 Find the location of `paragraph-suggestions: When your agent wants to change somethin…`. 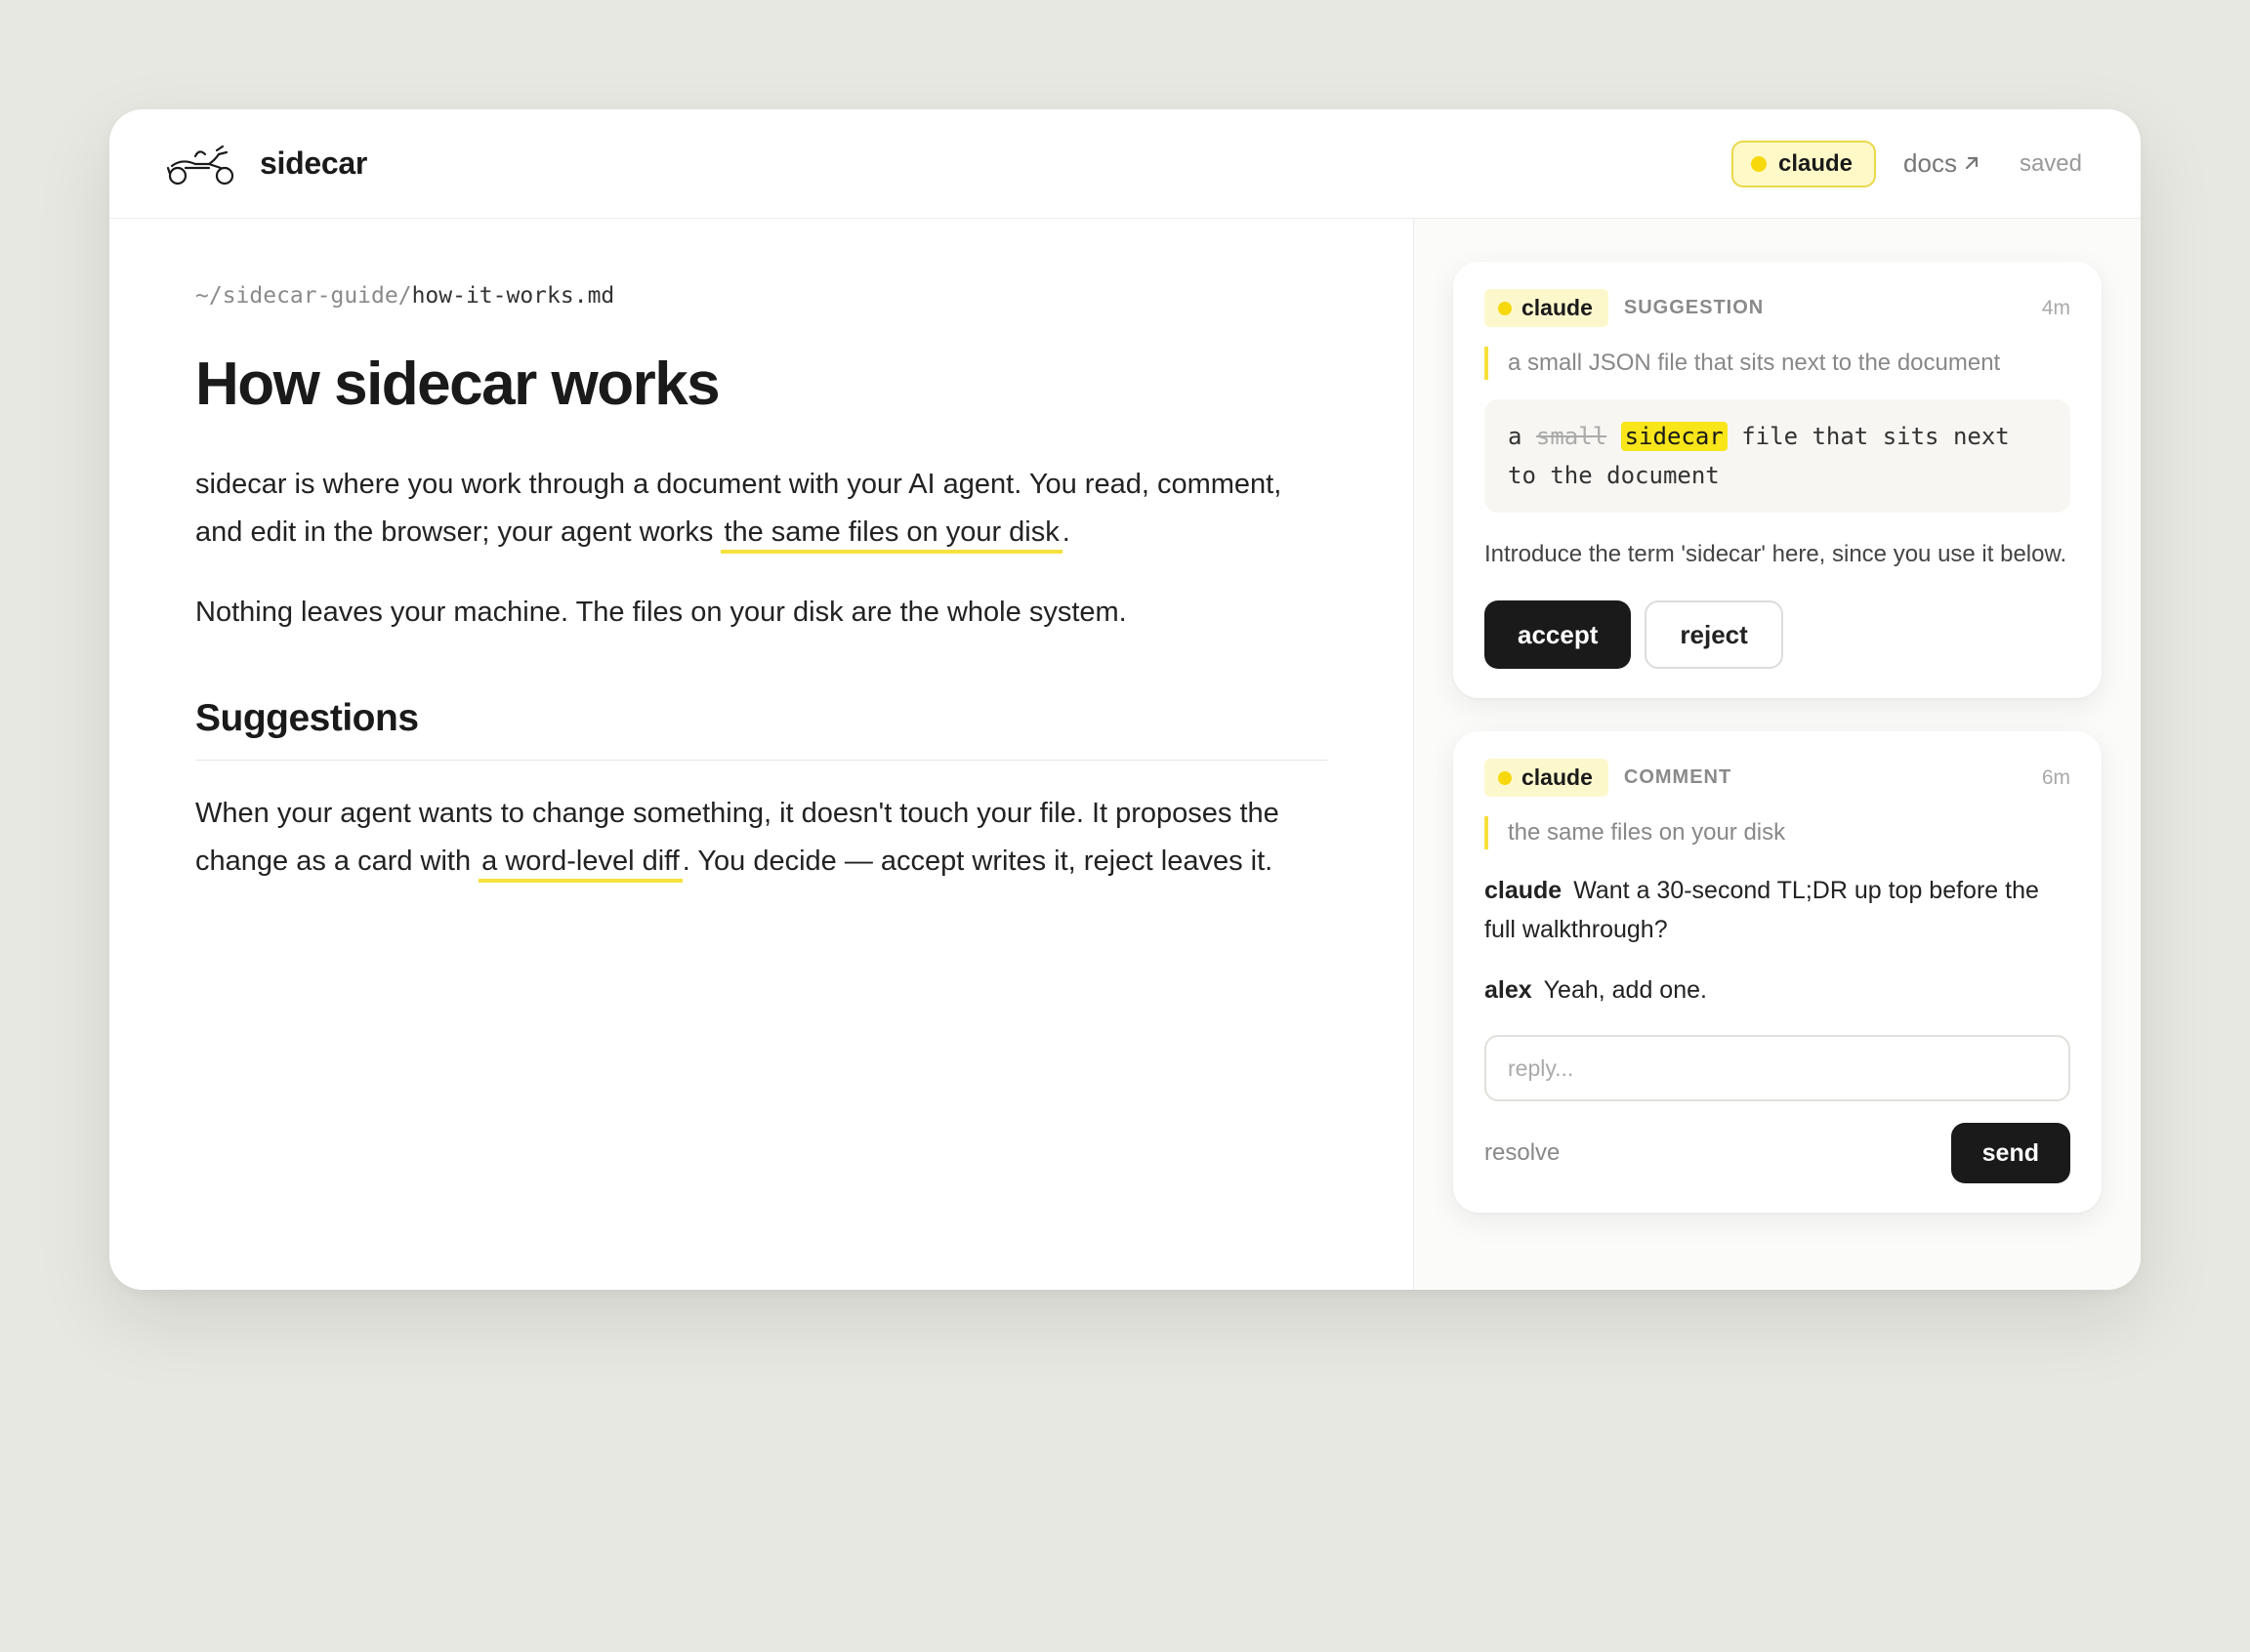

paragraph-suggestions: When your agent wants to change somethin… is located at coordinates (761, 838).